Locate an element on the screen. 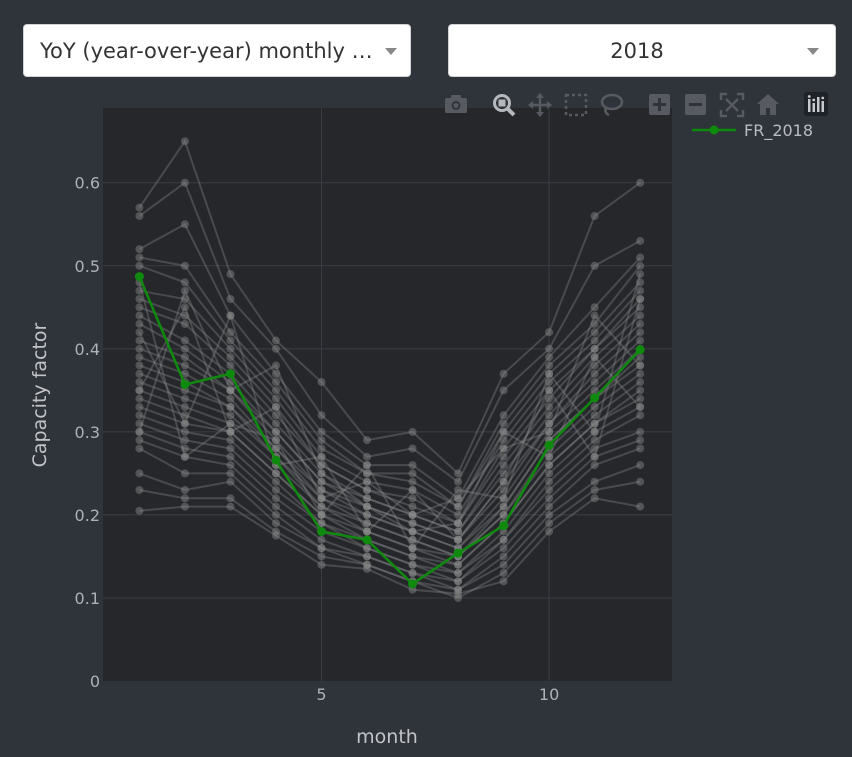 The height and width of the screenshot is (757, 852). autoscale-icon is located at coordinates (732, 105).